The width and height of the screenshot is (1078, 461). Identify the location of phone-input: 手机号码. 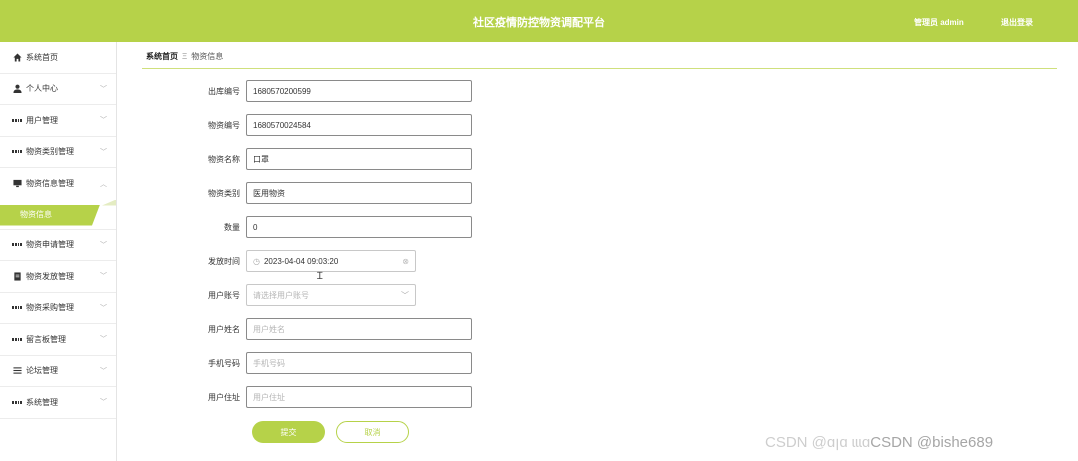
(359, 363).